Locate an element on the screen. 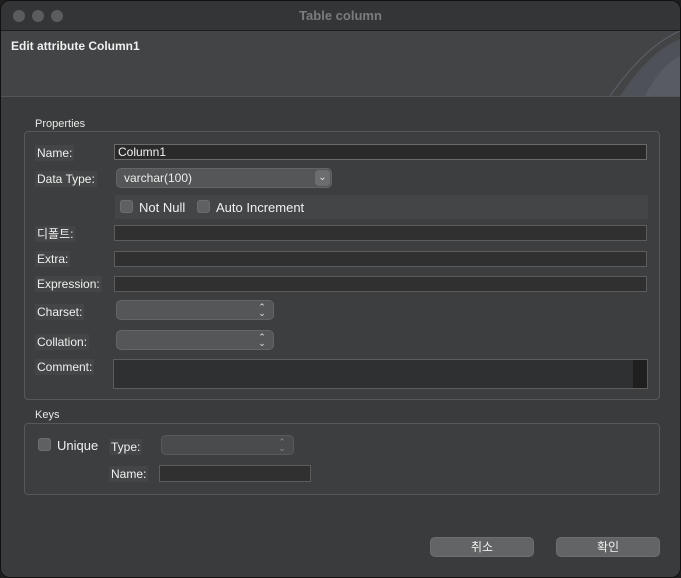 The width and height of the screenshot is (681, 578). data-type-value: varchar(100) is located at coordinates (158, 178).